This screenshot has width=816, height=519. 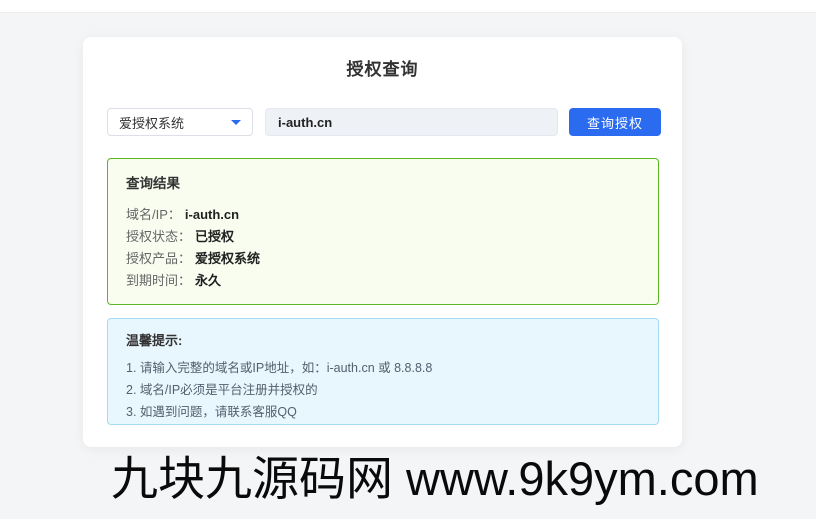 I want to click on tip-line-3: 3. 如遇到问题，请联系客服QQ, so click(x=211, y=412).